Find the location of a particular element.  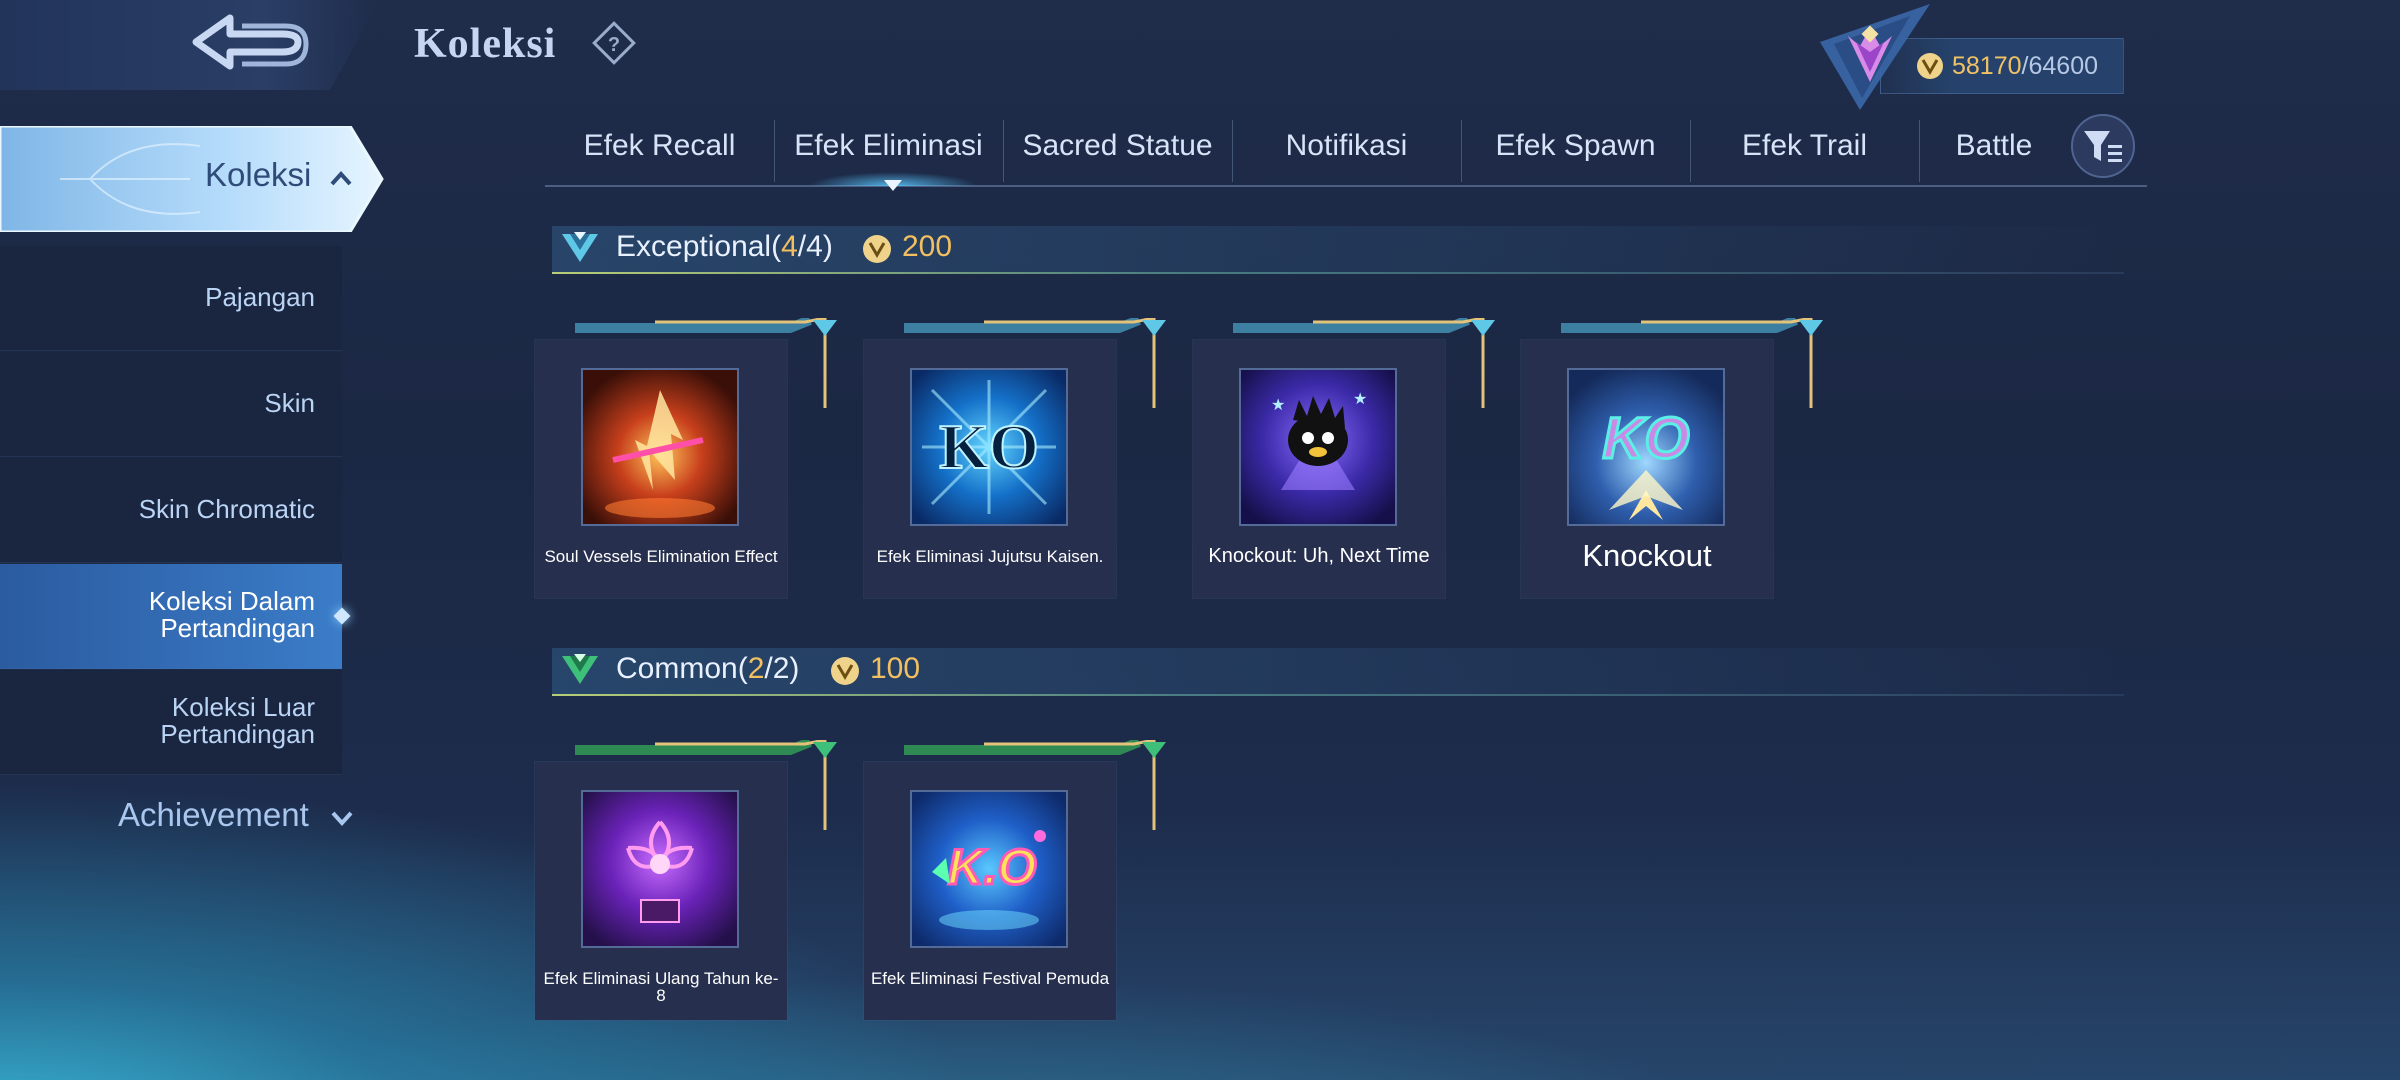

sidebar-item-label: Skin is located at coordinates (289, 403).